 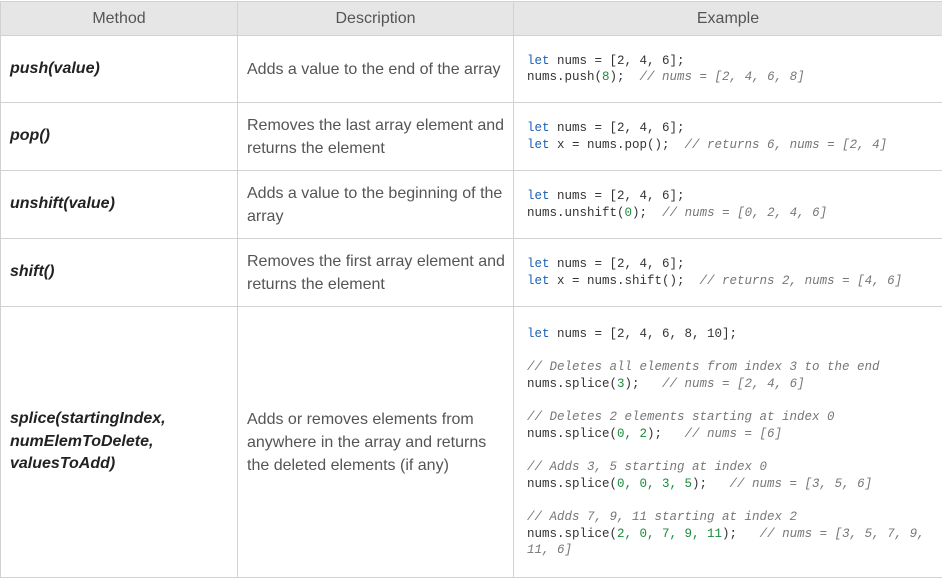 I want to click on code-comment: // nums = [3, 5, 6], so click(x=801, y=484).